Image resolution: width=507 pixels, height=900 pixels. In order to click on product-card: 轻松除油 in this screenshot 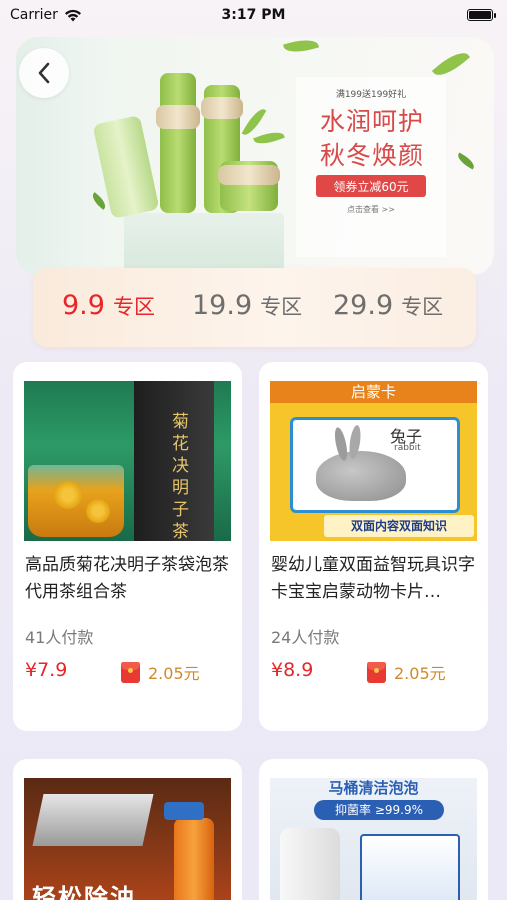, I will do `click(127, 829)`.